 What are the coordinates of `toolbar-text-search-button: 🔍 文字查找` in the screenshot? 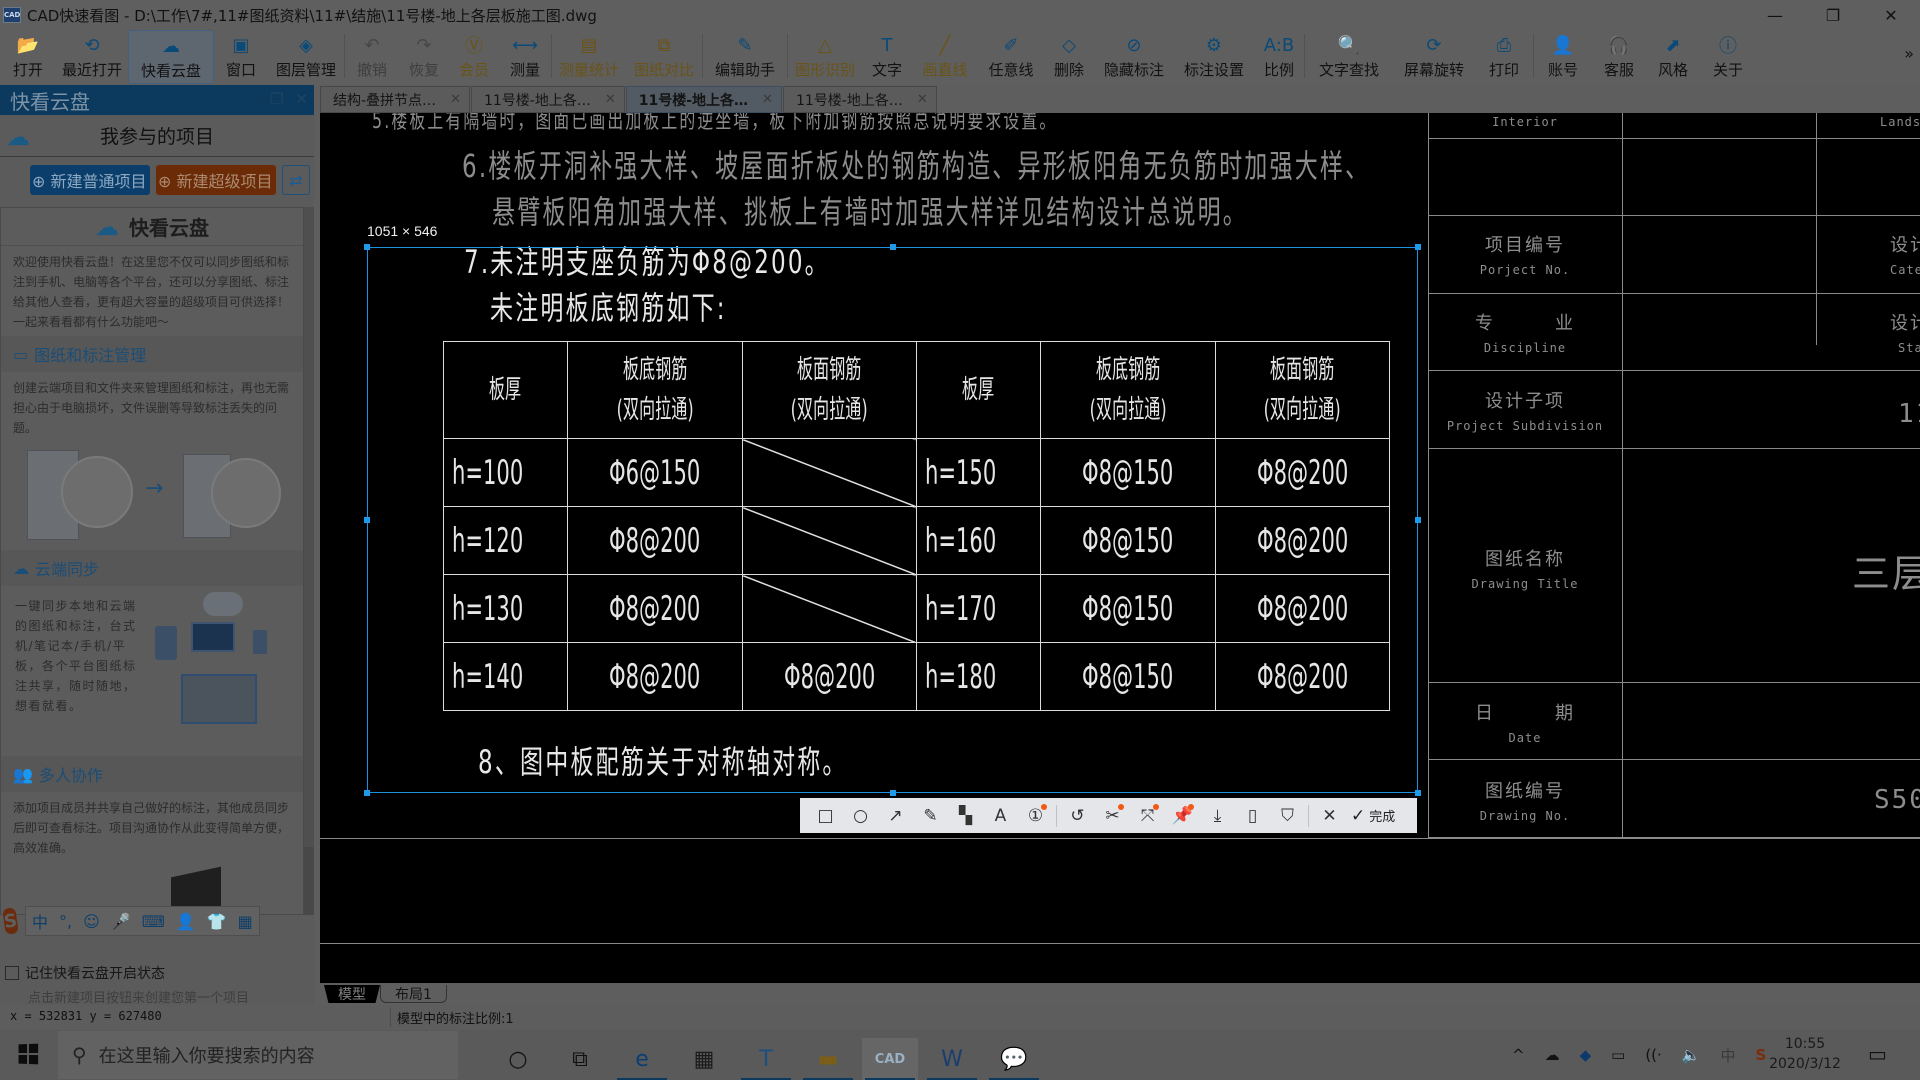 It's located at (1349, 57).